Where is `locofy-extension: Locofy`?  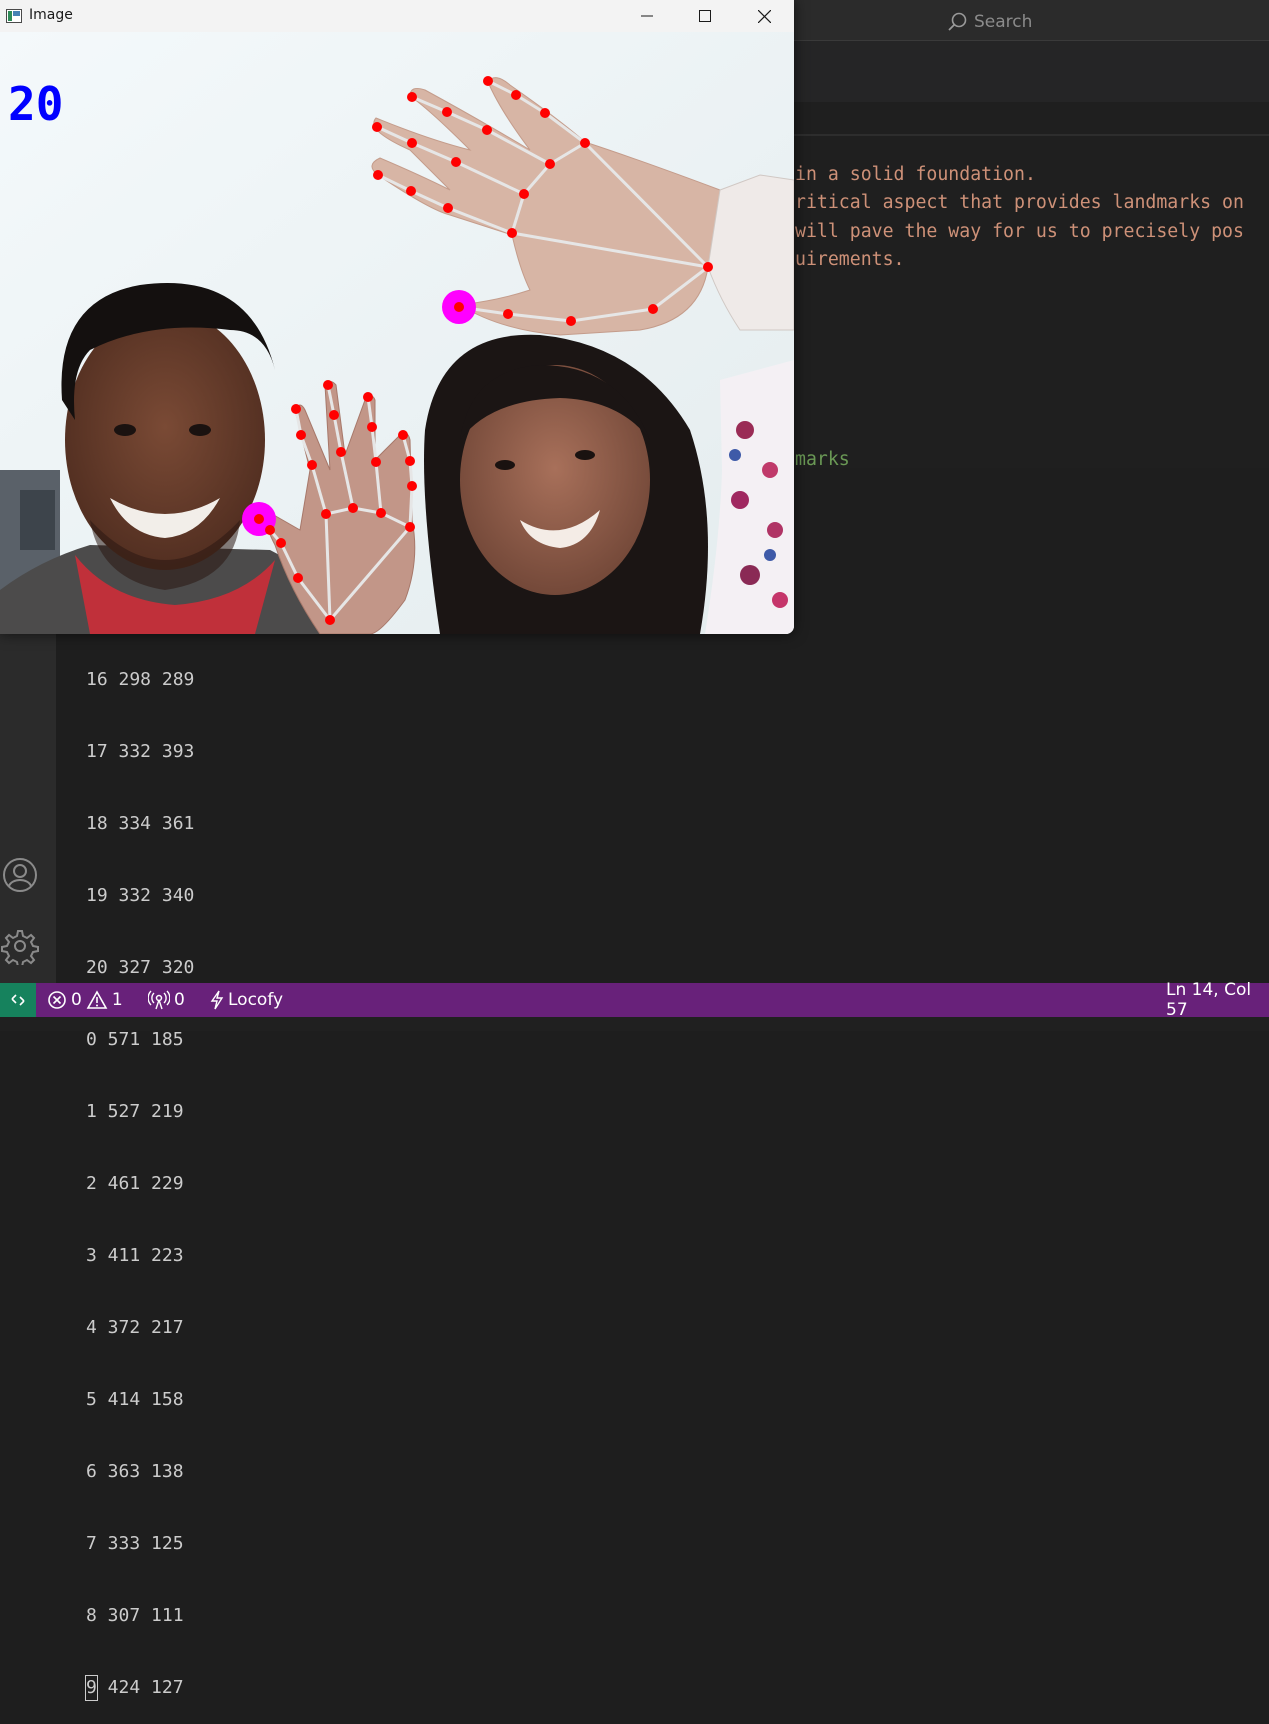 locofy-extension: Locofy is located at coordinates (246, 1000).